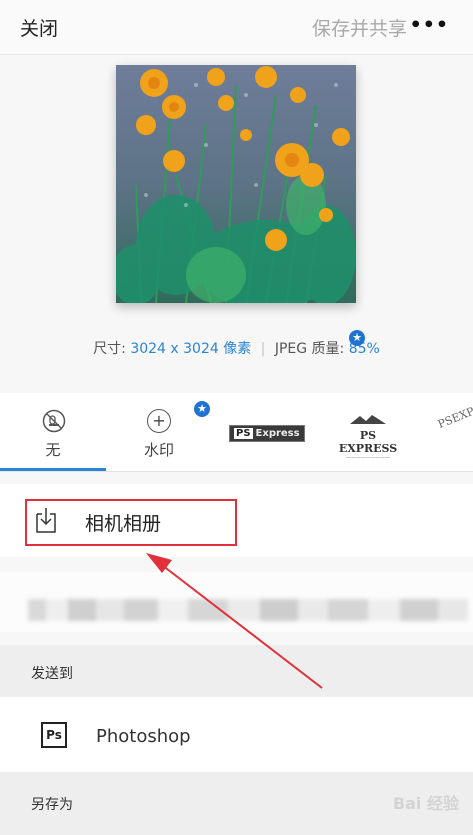  I want to click on site-watermark: Bai 经验, so click(425, 803).